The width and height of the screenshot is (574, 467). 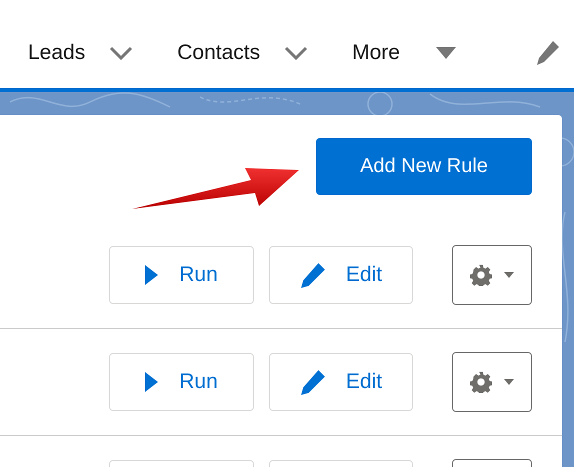 What do you see at coordinates (376, 53) in the screenshot?
I see `nav-tab: More` at bounding box center [376, 53].